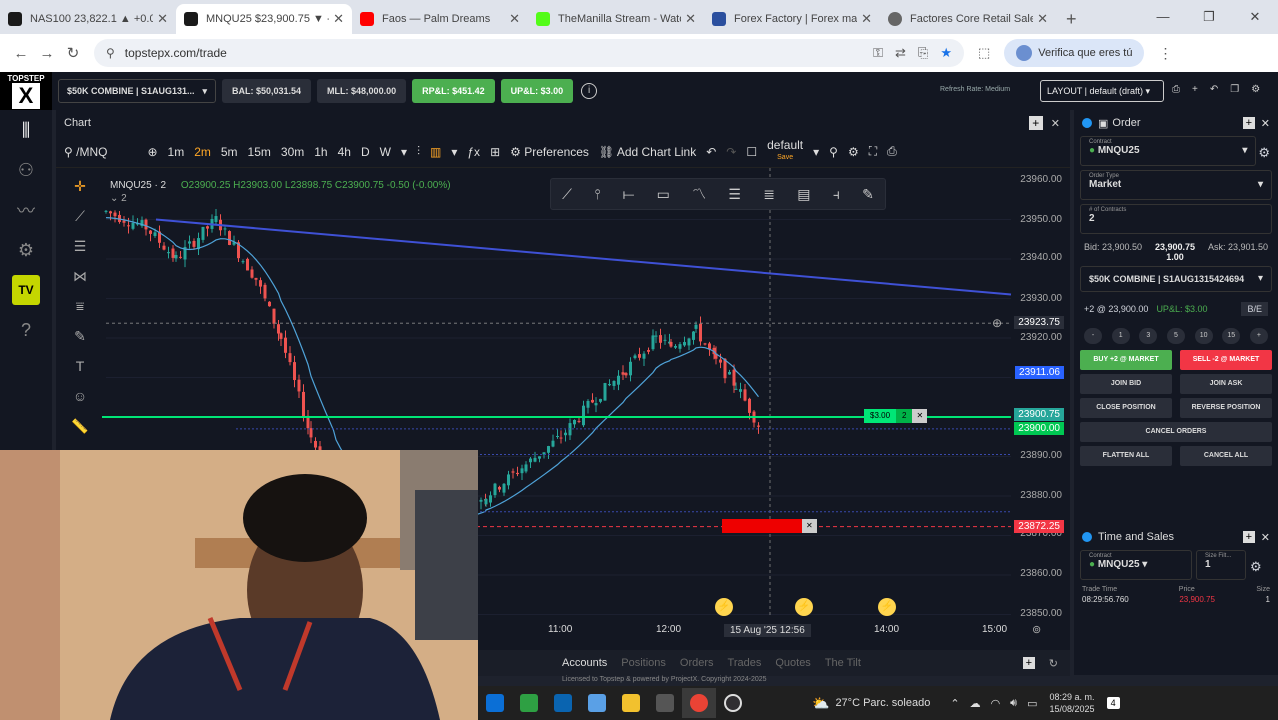 The width and height of the screenshot is (1278, 720). What do you see at coordinates (1071, 19) in the screenshot?
I see `new-tab-button: +` at bounding box center [1071, 19].